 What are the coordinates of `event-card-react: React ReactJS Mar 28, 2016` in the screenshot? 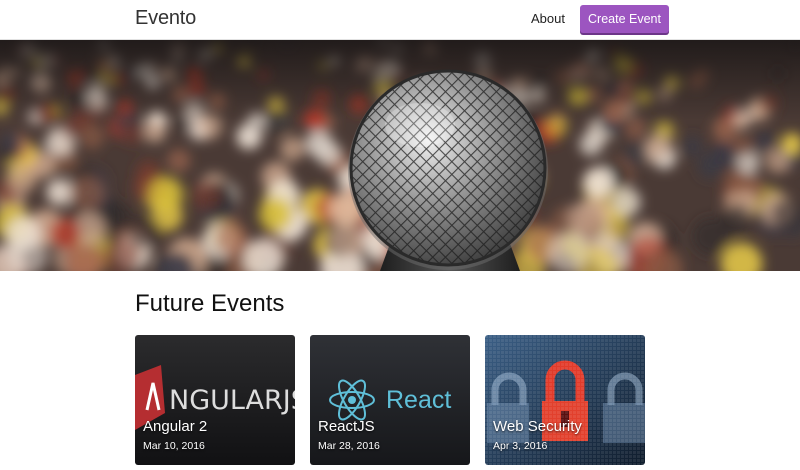 It's located at (390, 400).